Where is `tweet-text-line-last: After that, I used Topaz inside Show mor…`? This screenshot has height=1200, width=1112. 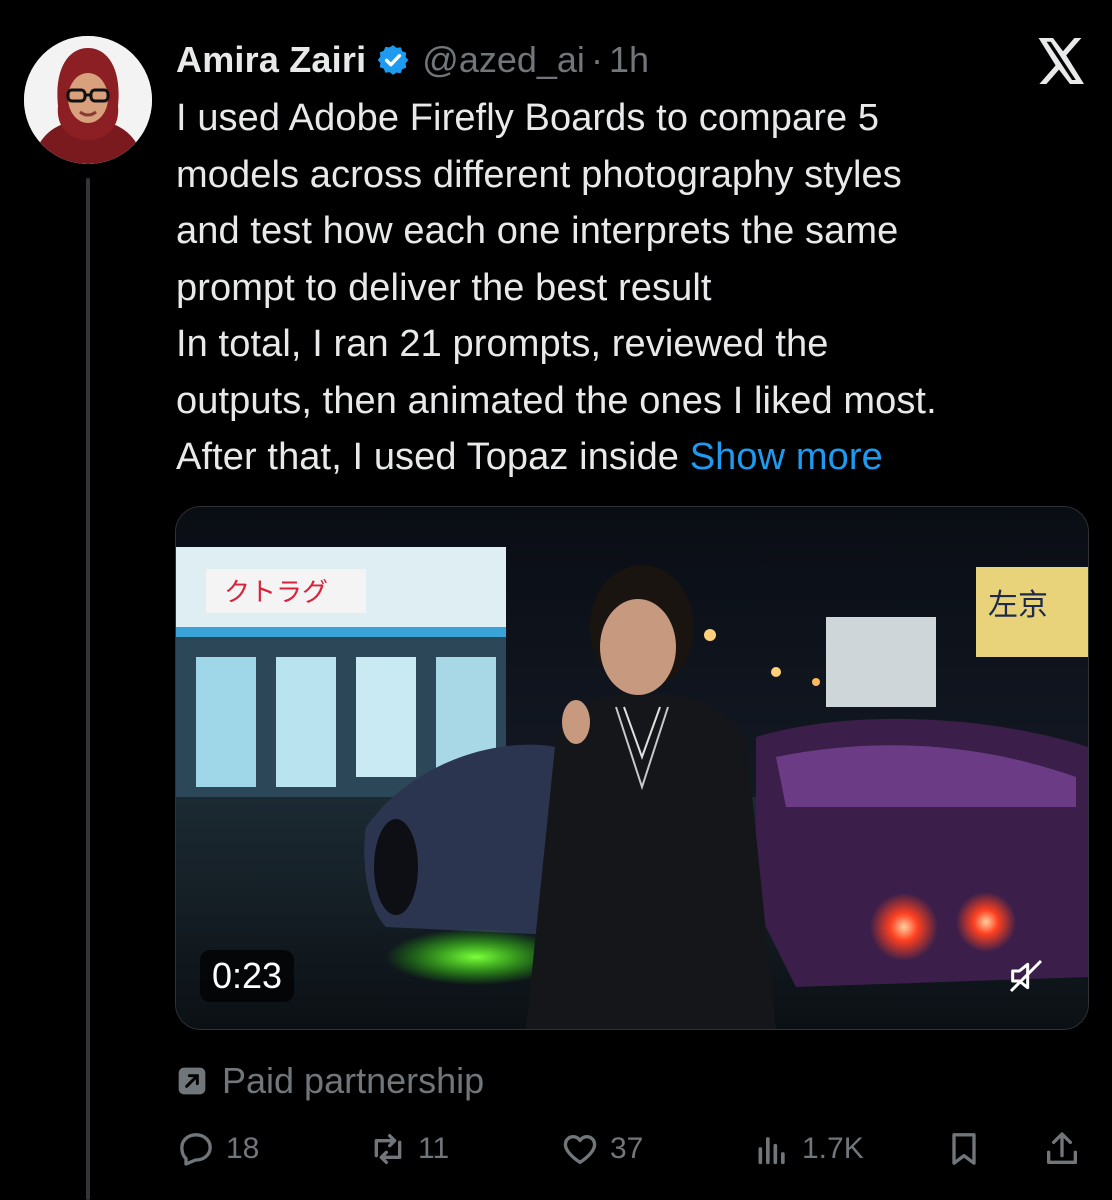 tweet-text-line-last: After that, I used Topaz inside Show mor… is located at coordinates (636, 457).